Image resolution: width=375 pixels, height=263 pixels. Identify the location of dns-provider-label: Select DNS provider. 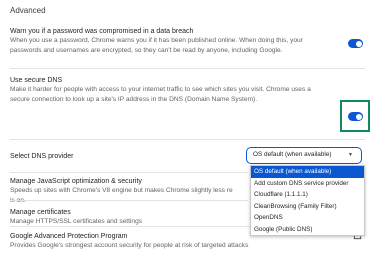
(42, 156).